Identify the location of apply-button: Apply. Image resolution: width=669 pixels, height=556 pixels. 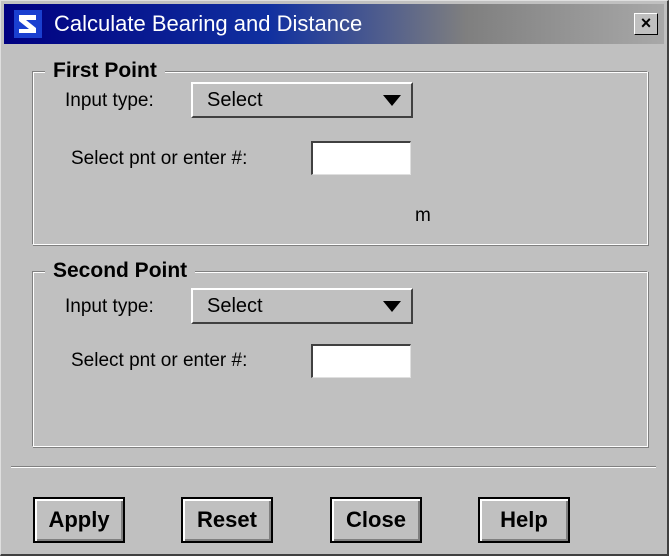
(79, 520).